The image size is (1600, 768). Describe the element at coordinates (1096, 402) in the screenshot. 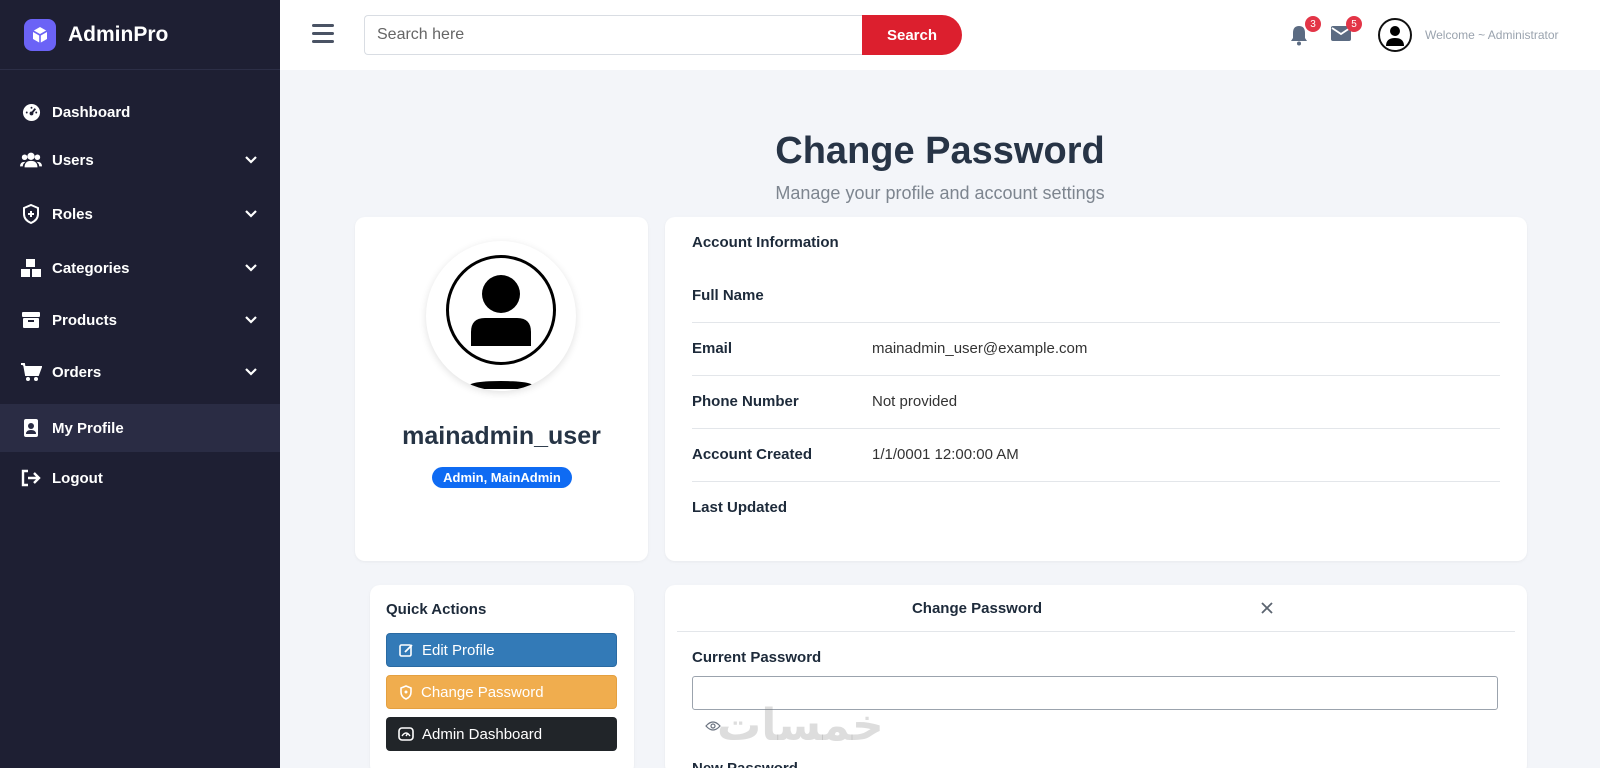

I see `account-row-phone: Phone Number Not provided` at that location.